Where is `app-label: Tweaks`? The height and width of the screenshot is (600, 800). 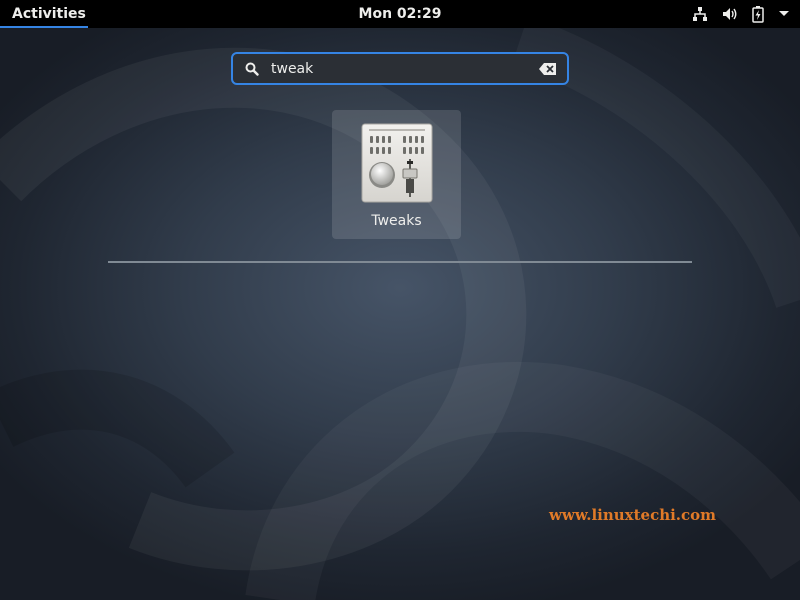
app-label: Tweaks is located at coordinates (396, 221).